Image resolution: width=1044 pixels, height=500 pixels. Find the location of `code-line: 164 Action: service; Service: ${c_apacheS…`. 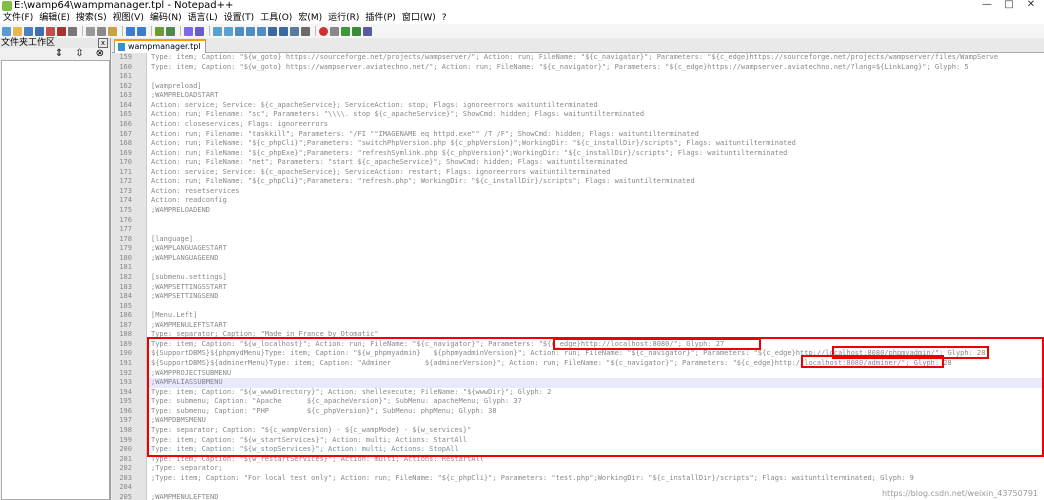

code-line: 164 Action: service; Service: ${c_apacheS… is located at coordinates (581, 106).